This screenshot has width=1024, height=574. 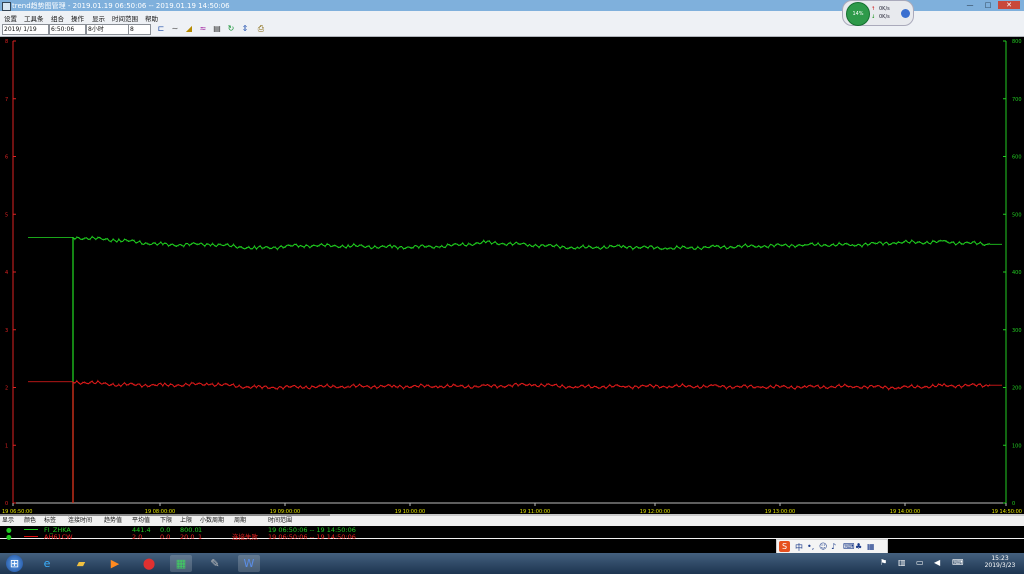 What do you see at coordinates (1017, 215) in the screenshot?
I see `right-axis-tick-label: 500` at bounding box center [1017, 215].